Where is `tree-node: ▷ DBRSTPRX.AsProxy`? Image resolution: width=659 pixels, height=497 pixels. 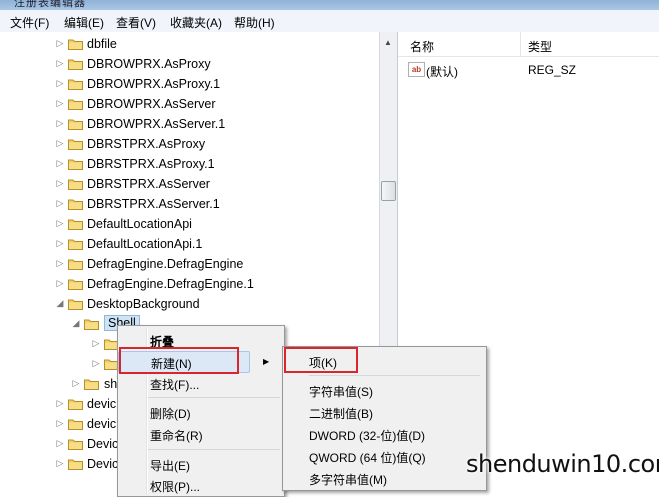
tree-node: ▷ DBRSTPRX.AsProxy is located at coordinates (189, 144).